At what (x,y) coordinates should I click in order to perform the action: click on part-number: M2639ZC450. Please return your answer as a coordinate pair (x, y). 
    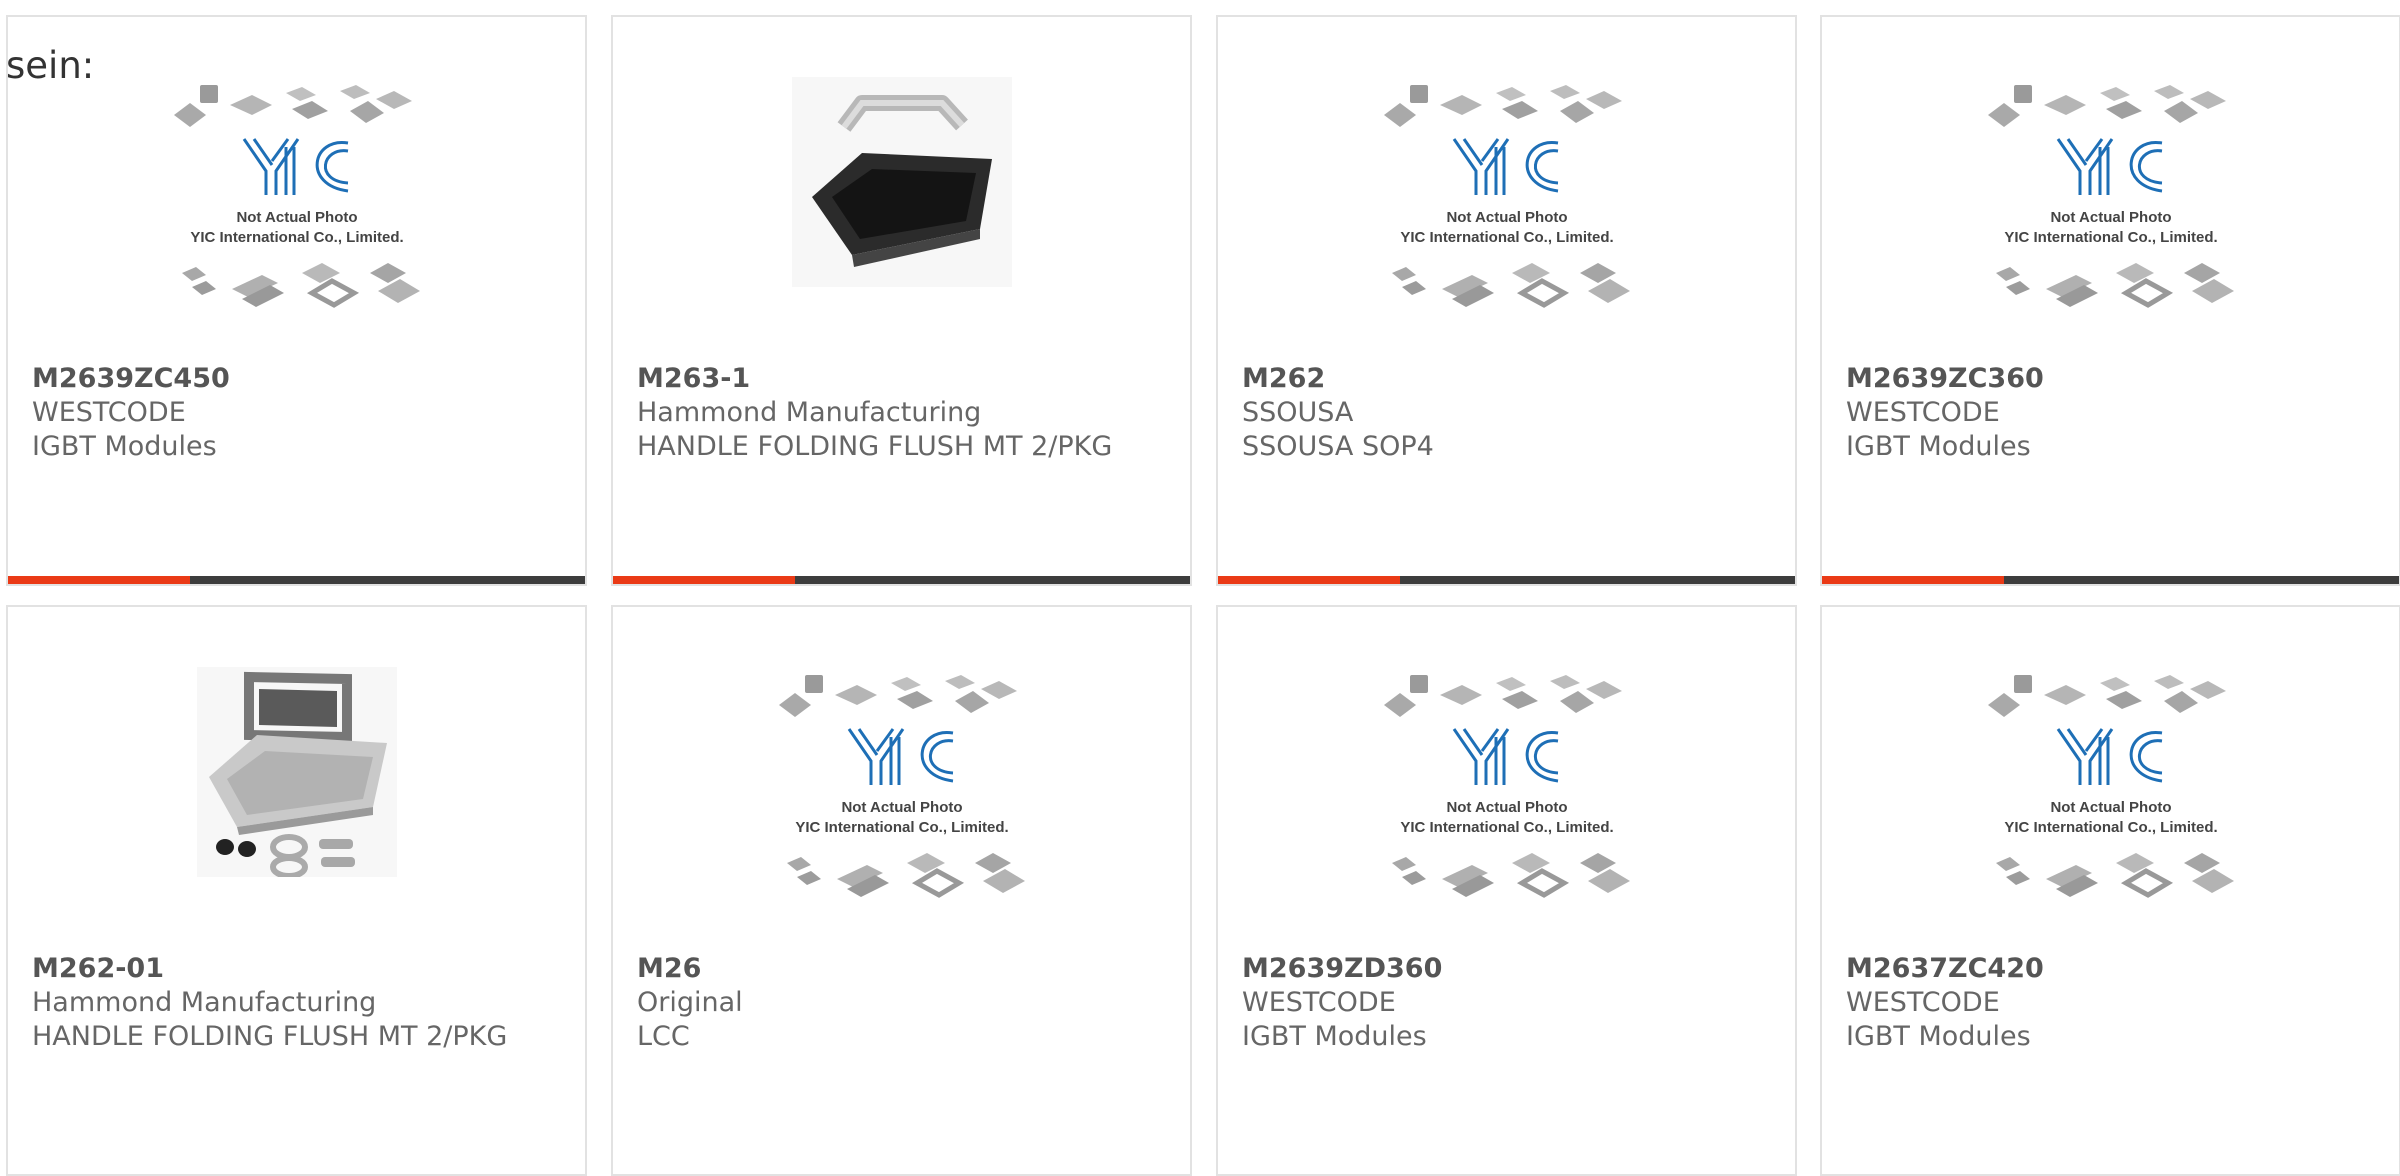
    Looking at the image, I should click on (303, 379).